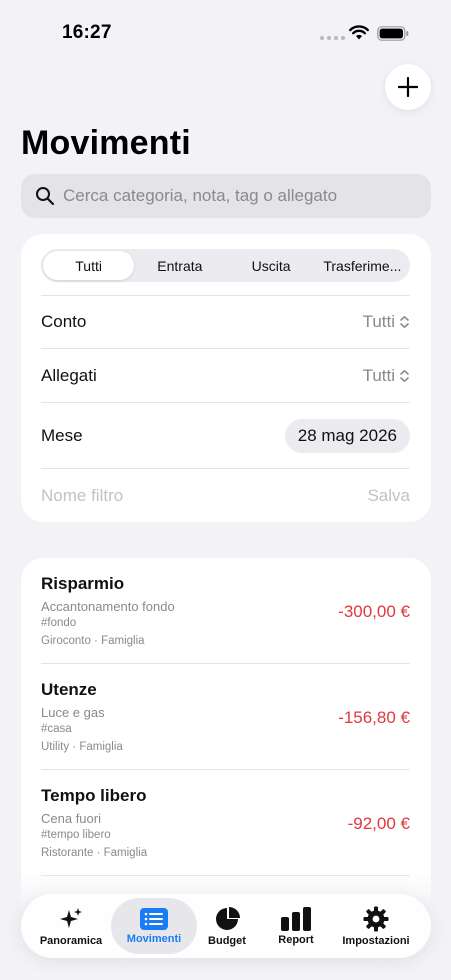 Image resolution: width=451 pixels, height=980 pixels. What do you see at coordinates (71, 940) in the screenshot?
I see `tab-label: Panoramica` at bounding box center [71, 940].